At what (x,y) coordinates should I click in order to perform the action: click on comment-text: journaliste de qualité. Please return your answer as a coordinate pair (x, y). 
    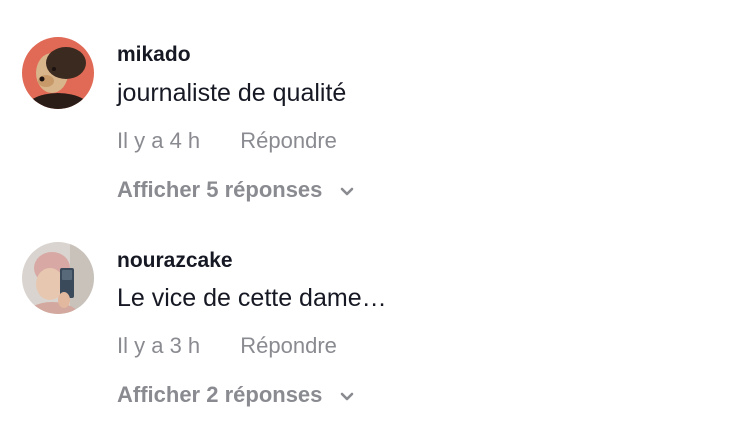
    Looking at the image, I should click on (232, 93).